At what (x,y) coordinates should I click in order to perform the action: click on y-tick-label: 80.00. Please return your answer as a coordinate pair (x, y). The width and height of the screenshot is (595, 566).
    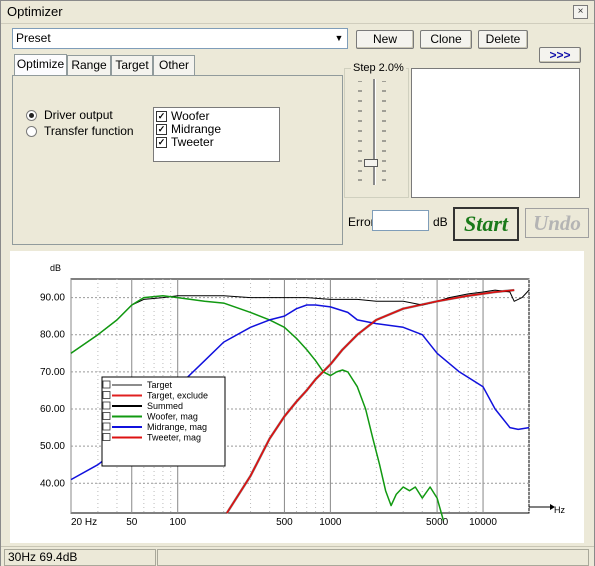
    Looking at the image, I should click on (52, 335).